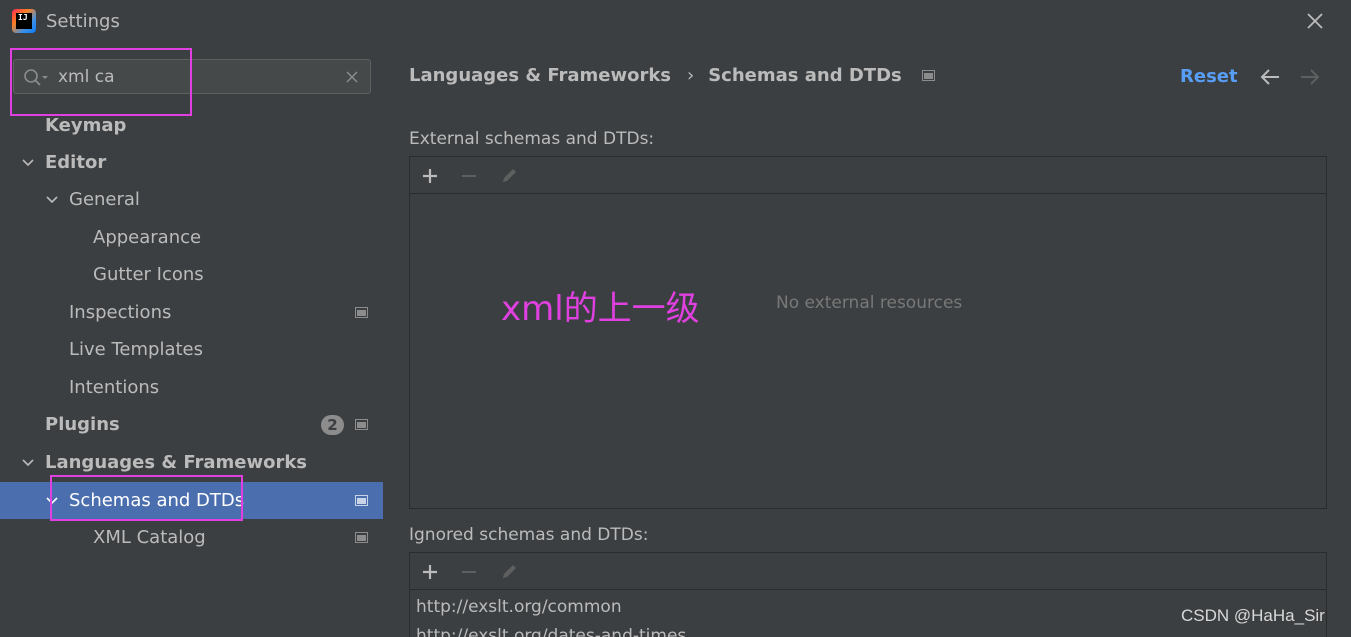 The width and height of the screenshot is (1351, 637). What do you see at coordinates (805, 75) in the screenshot?
I see `breadcrumb-schemas-and-dtds: Schemas and DTDs` at bounding box center [805, 75].